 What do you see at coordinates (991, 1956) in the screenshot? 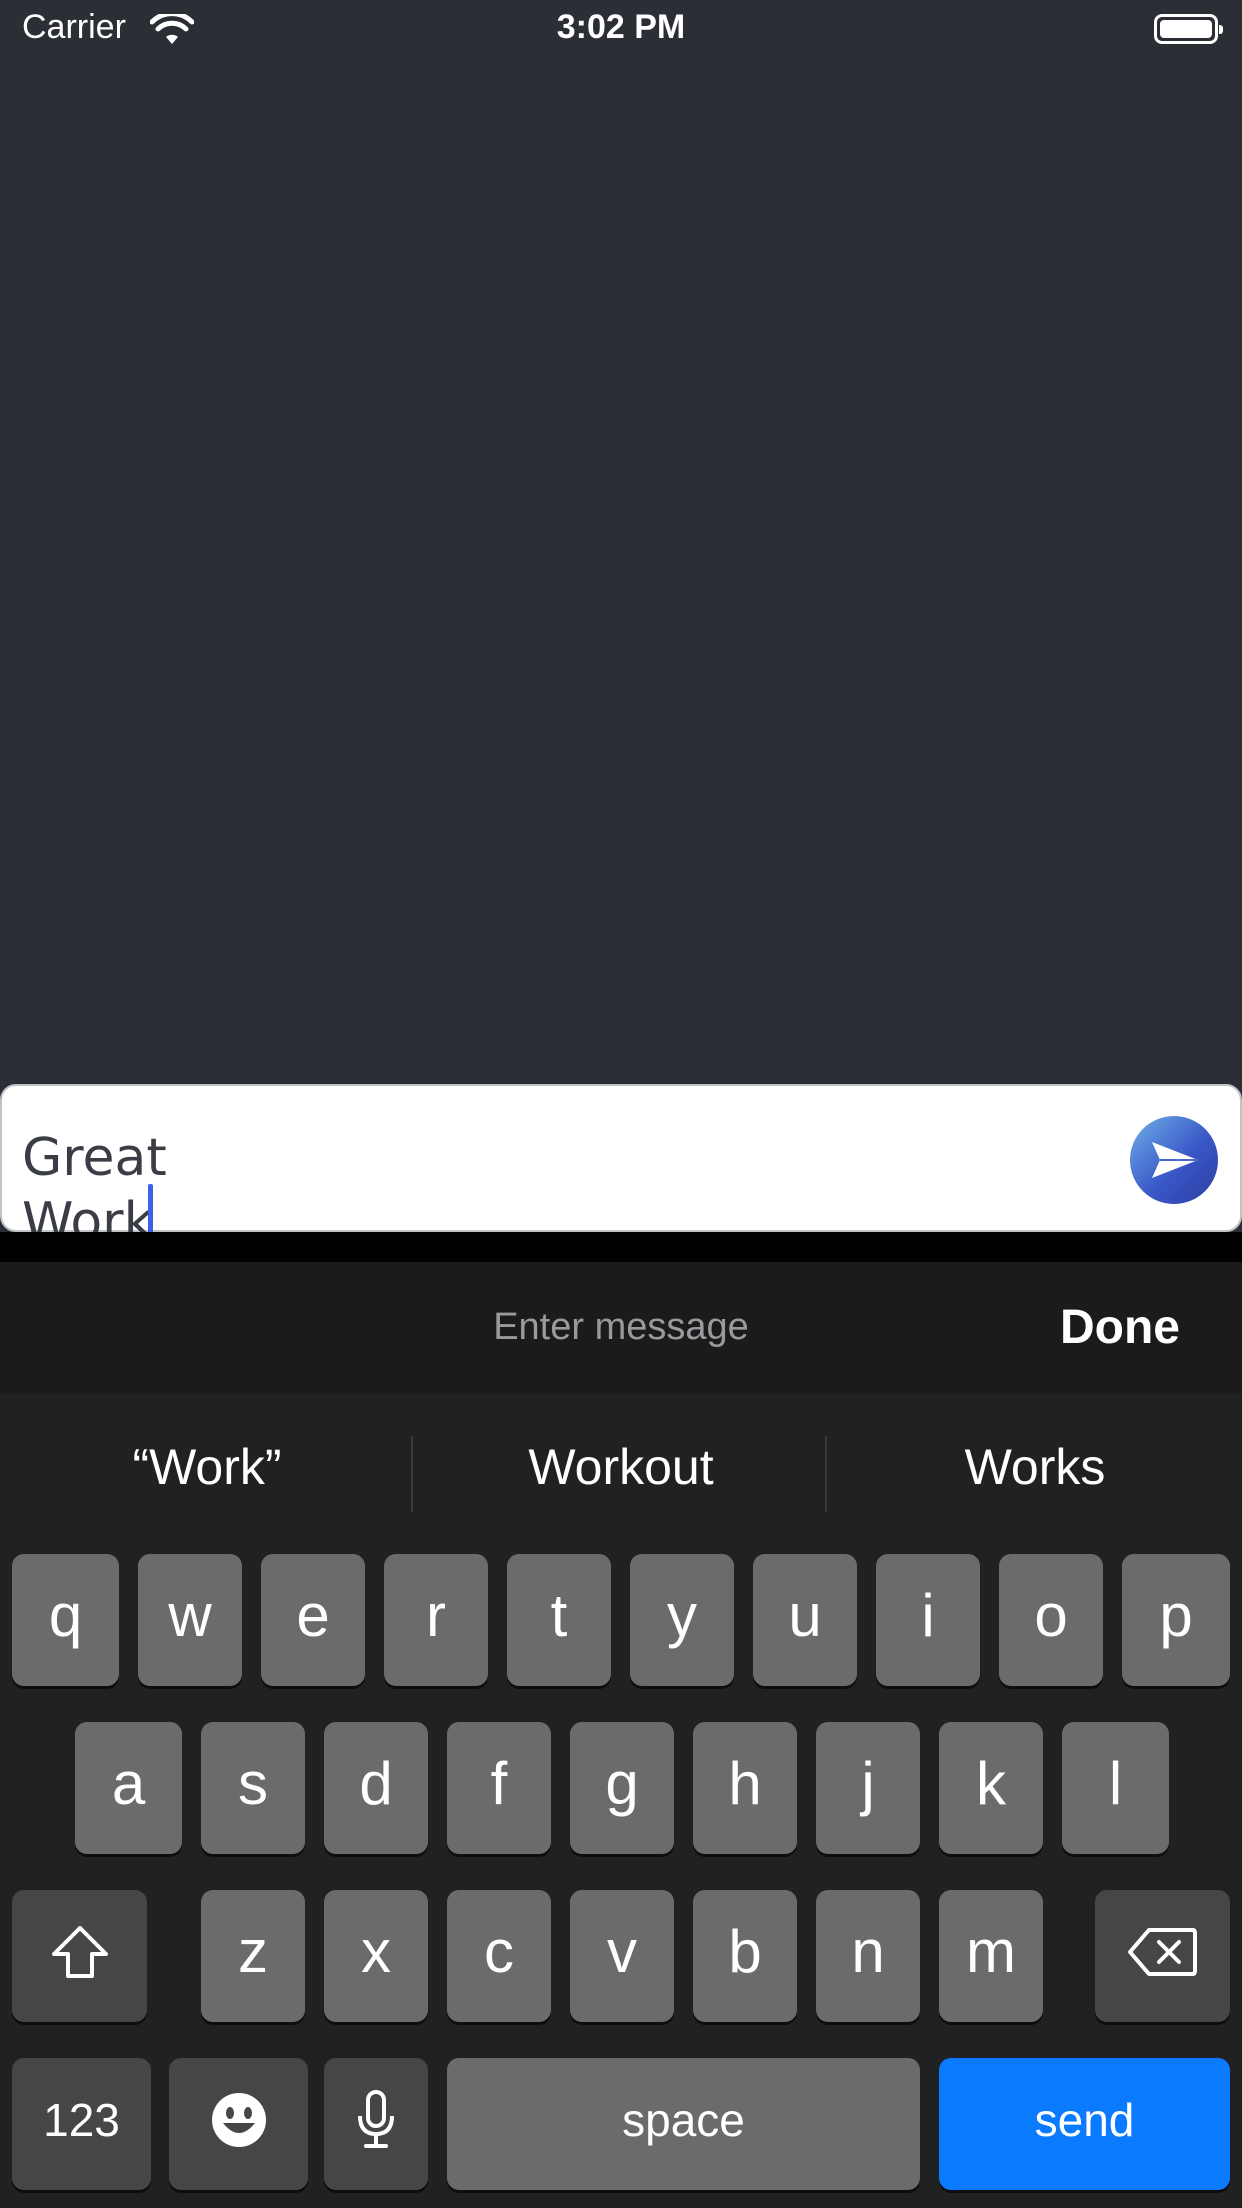
I see `key-m: m` at bounding box center [991, 1956].